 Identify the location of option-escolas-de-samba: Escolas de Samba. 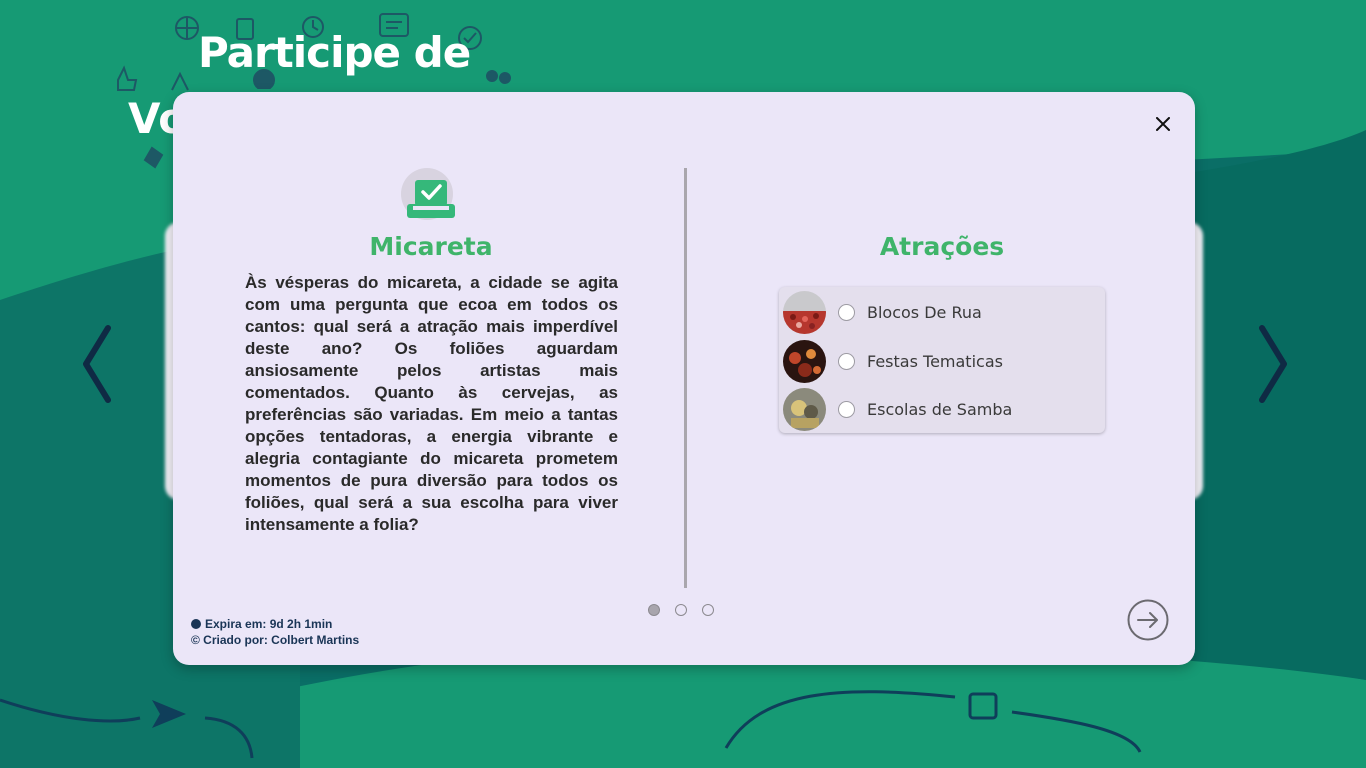
(942, 409).